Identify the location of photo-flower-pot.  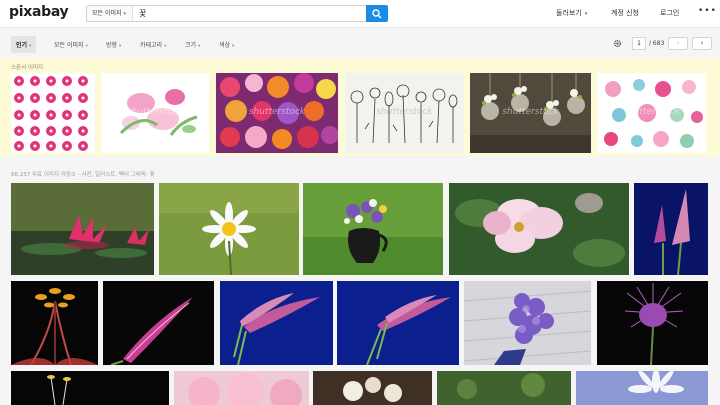
(373, 229).